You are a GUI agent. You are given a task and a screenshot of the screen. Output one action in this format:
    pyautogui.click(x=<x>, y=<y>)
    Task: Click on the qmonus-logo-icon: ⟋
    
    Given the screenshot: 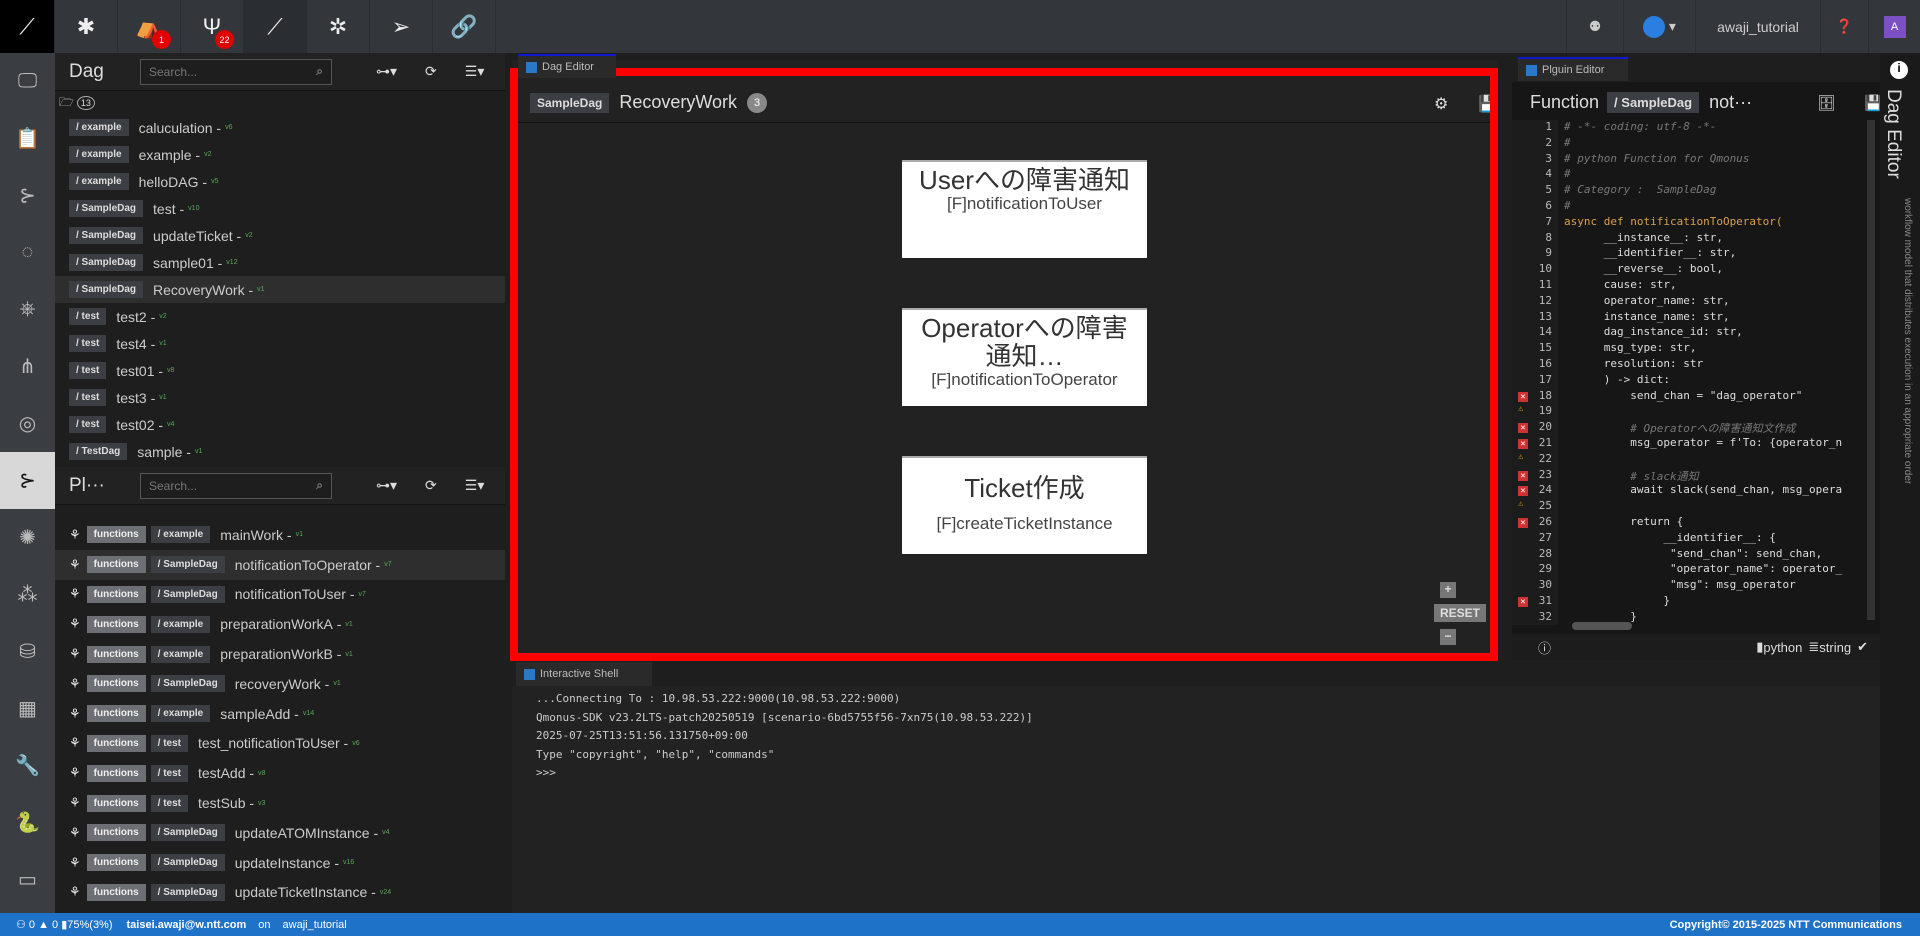 What is the action you would take?
    pyautogui.click(x=27, y=26)
    